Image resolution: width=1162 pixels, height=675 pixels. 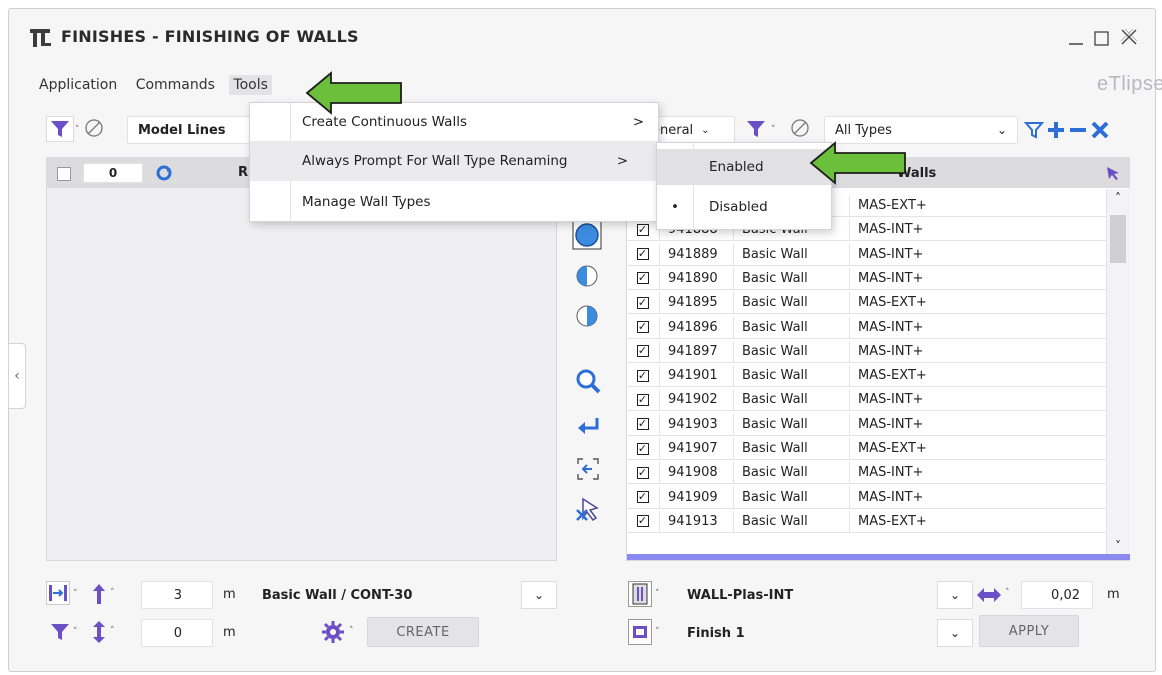 I want to click on wall-type-select: Basic Wall / CONT-30, so click(x=404, y=595).